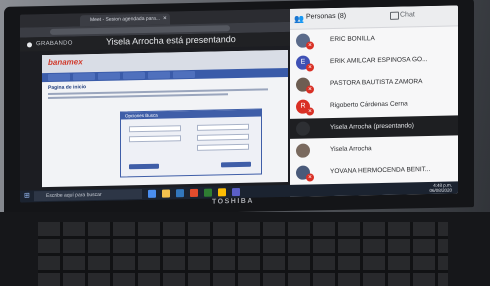  I want to click on search-options-dialog: Opciones Busca, so click(191, 143).